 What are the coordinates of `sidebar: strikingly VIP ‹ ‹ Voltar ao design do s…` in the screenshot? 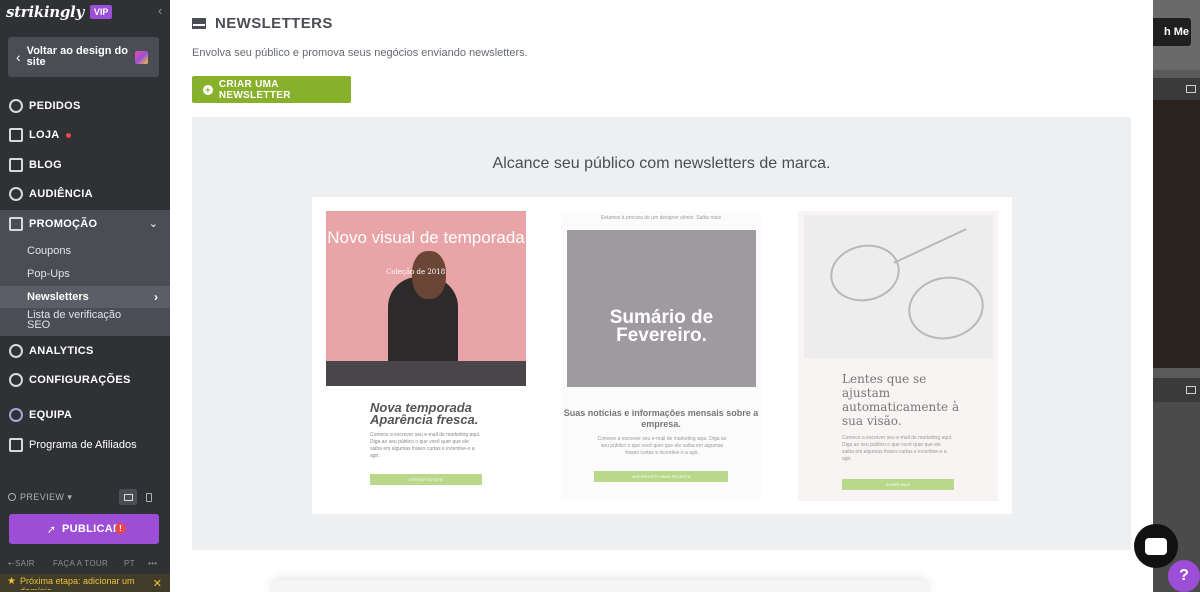 It's located at (85, 296).